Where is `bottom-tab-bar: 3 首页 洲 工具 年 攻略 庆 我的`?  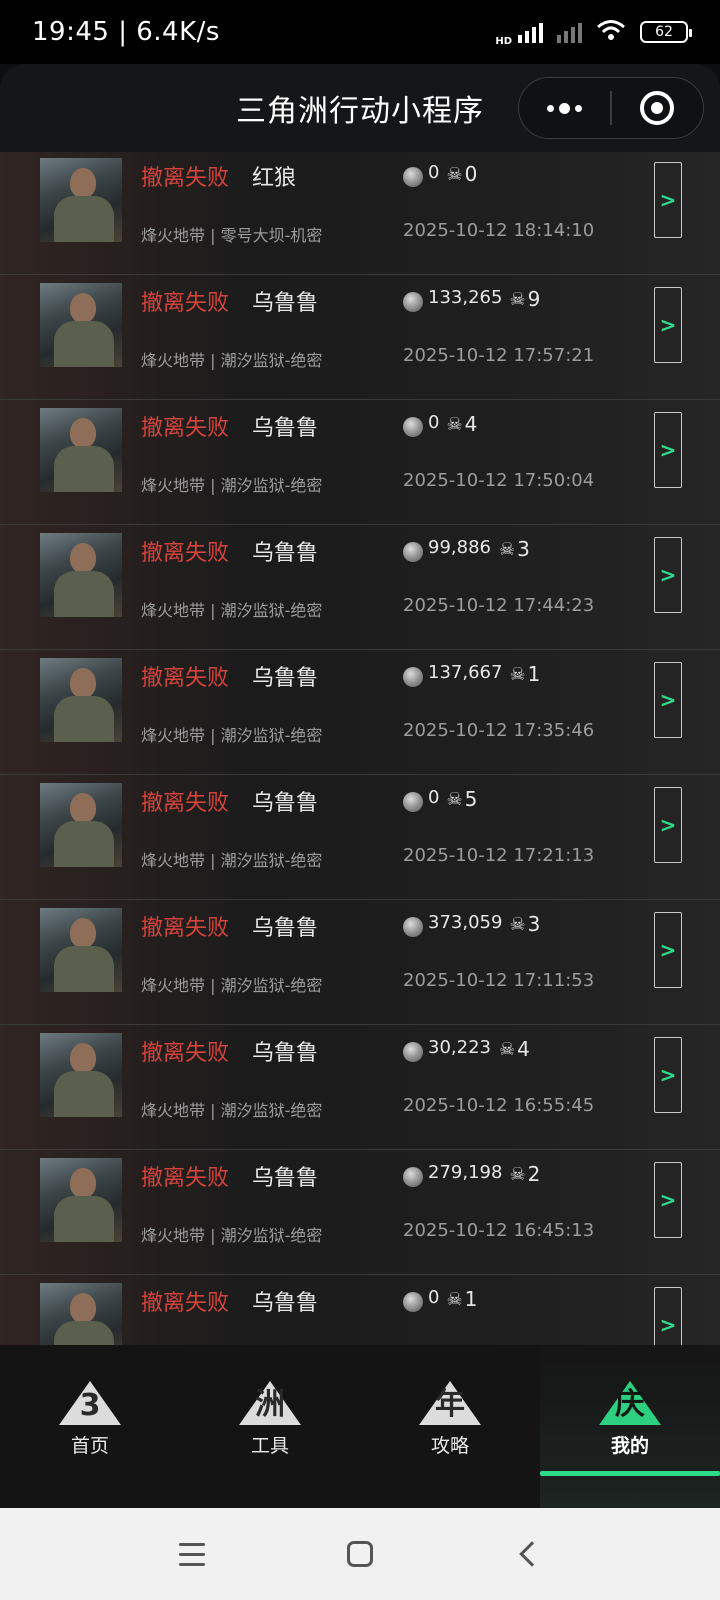
bottom-tab-bar: 3 首页 洲 工具 年 攻略 庆 我的 is located at coordinates (360, 1426).